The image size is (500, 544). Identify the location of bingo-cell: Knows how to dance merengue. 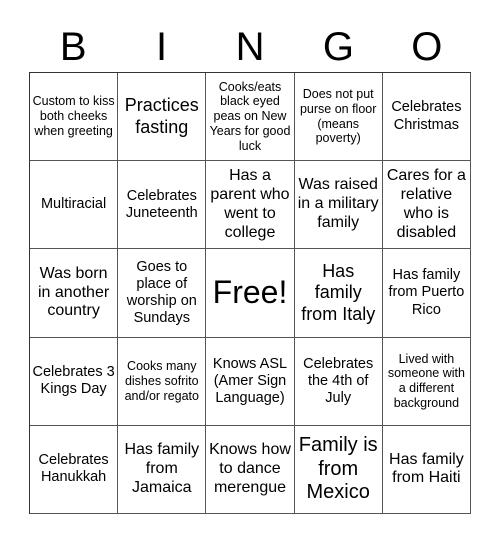
(250, 469).